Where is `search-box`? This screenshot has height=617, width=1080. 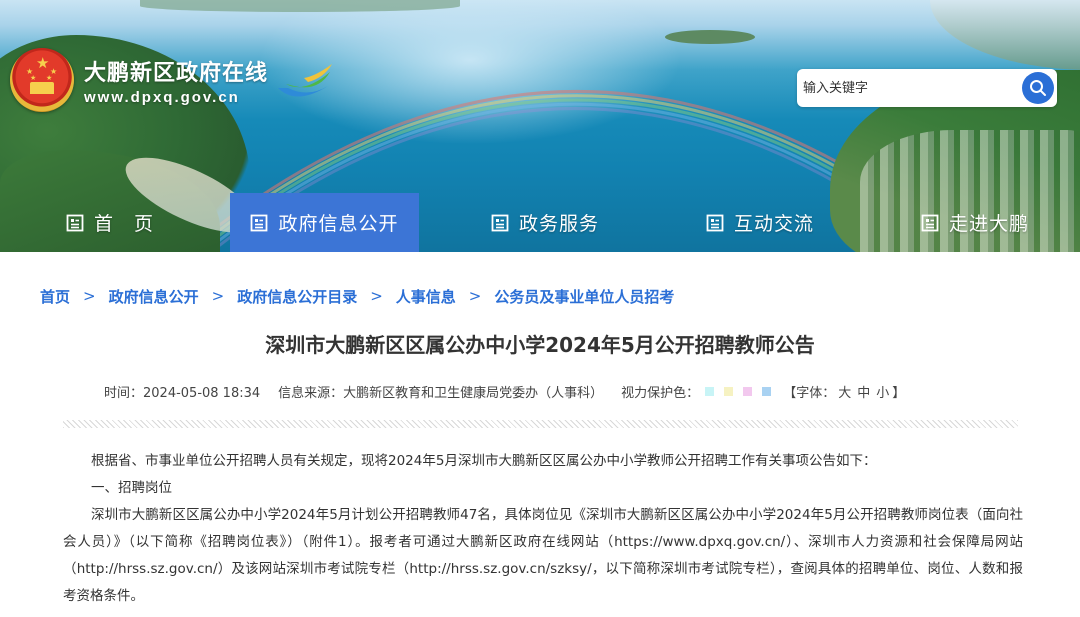 search-box is located at coordinates (927, 88).